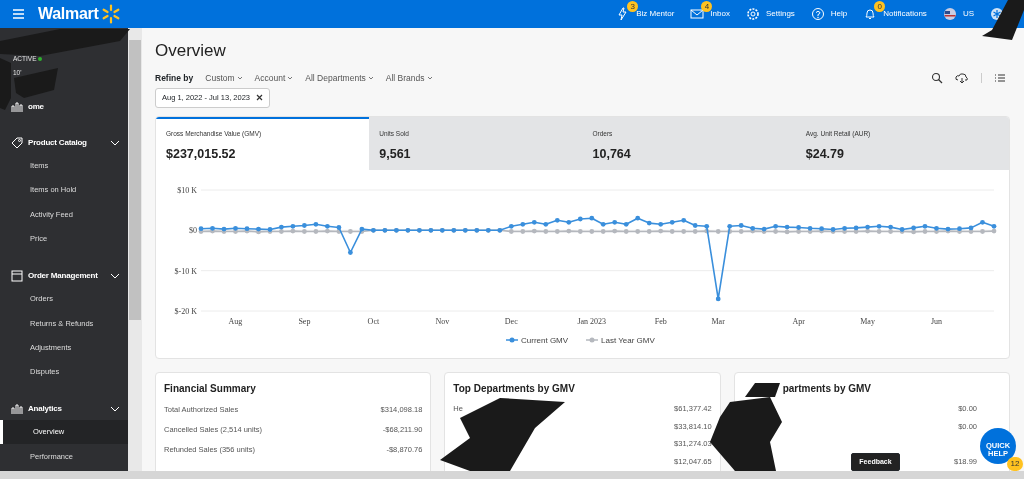 The height and width of the screenshot is (479, 1024). I want to click on nav-link: Biz Mentor, so click(655, 14).